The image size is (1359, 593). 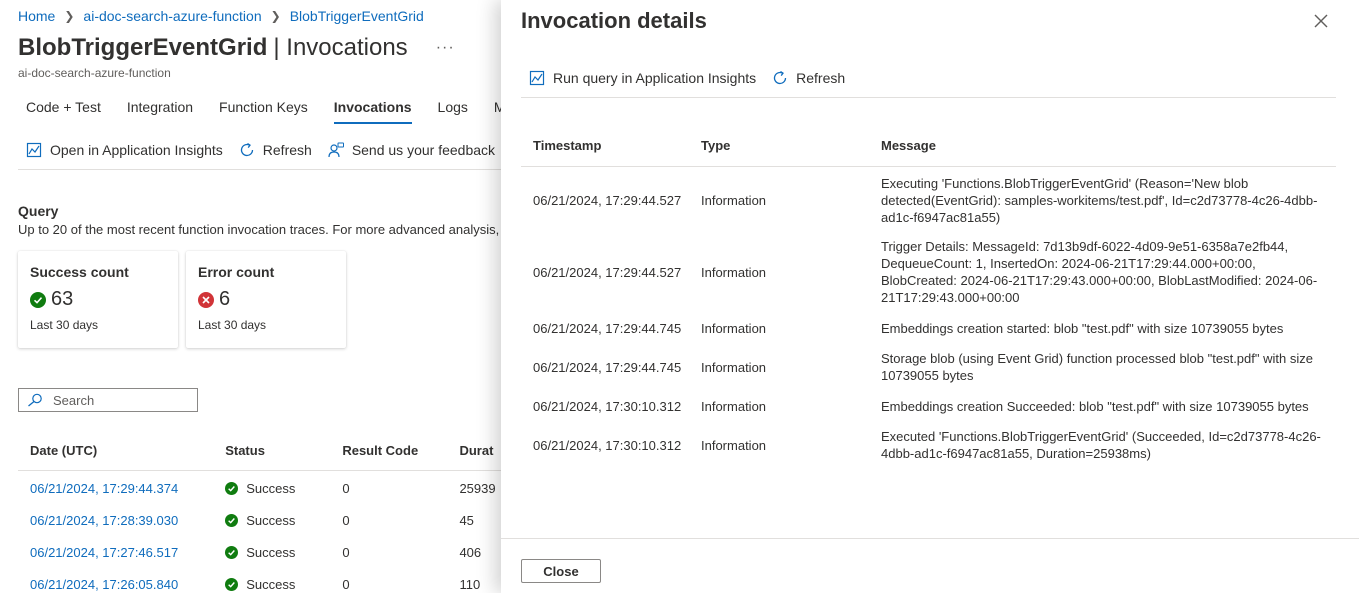 I want to click on table-row: 06/21/2024, 17:29:44.374 Success 0 25939, so click(x=268, y=488).